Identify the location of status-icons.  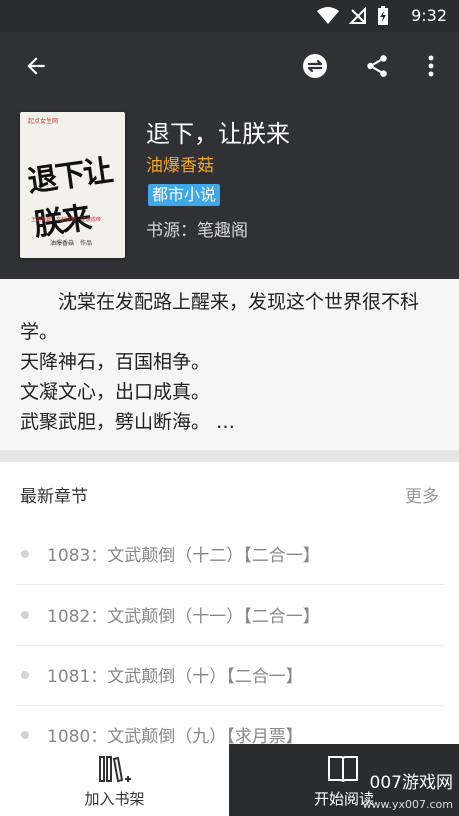
(353, 16).